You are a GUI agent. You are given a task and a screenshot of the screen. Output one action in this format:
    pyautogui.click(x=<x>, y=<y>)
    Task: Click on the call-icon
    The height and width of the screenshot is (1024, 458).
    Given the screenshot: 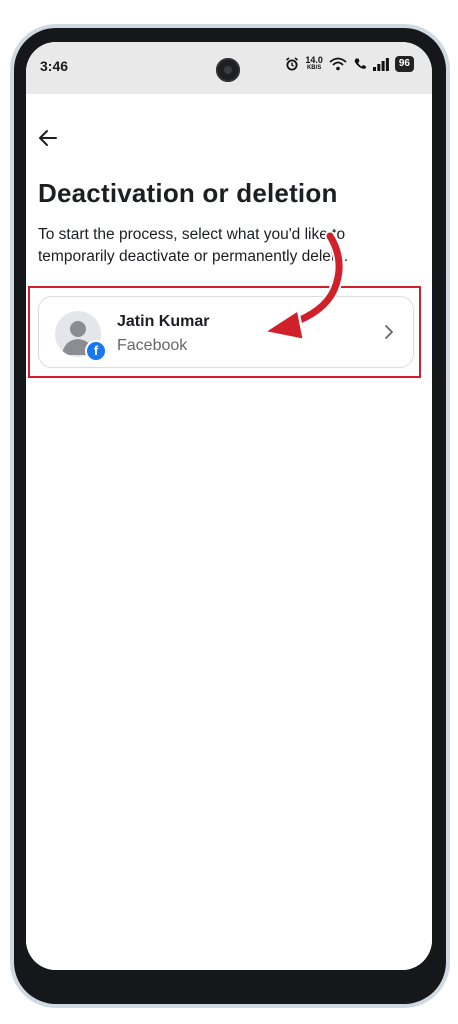 What is the action you would take?
    pyautogui.click(x=360, y=63)
    